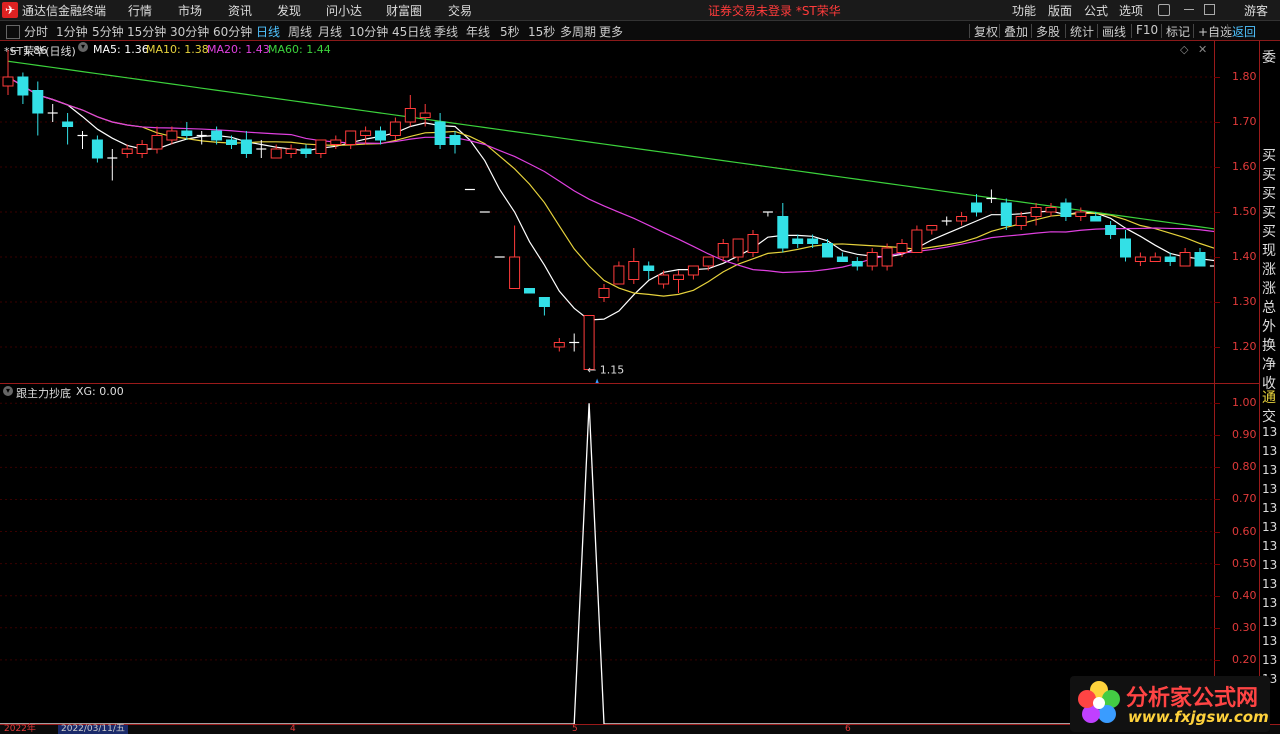 The height and width of the screenshot is (734, 1280). What do you see at coordinates (1209, 9) in the screenshot?
I see `maximize-icon` at bounding box center [1209, 9].